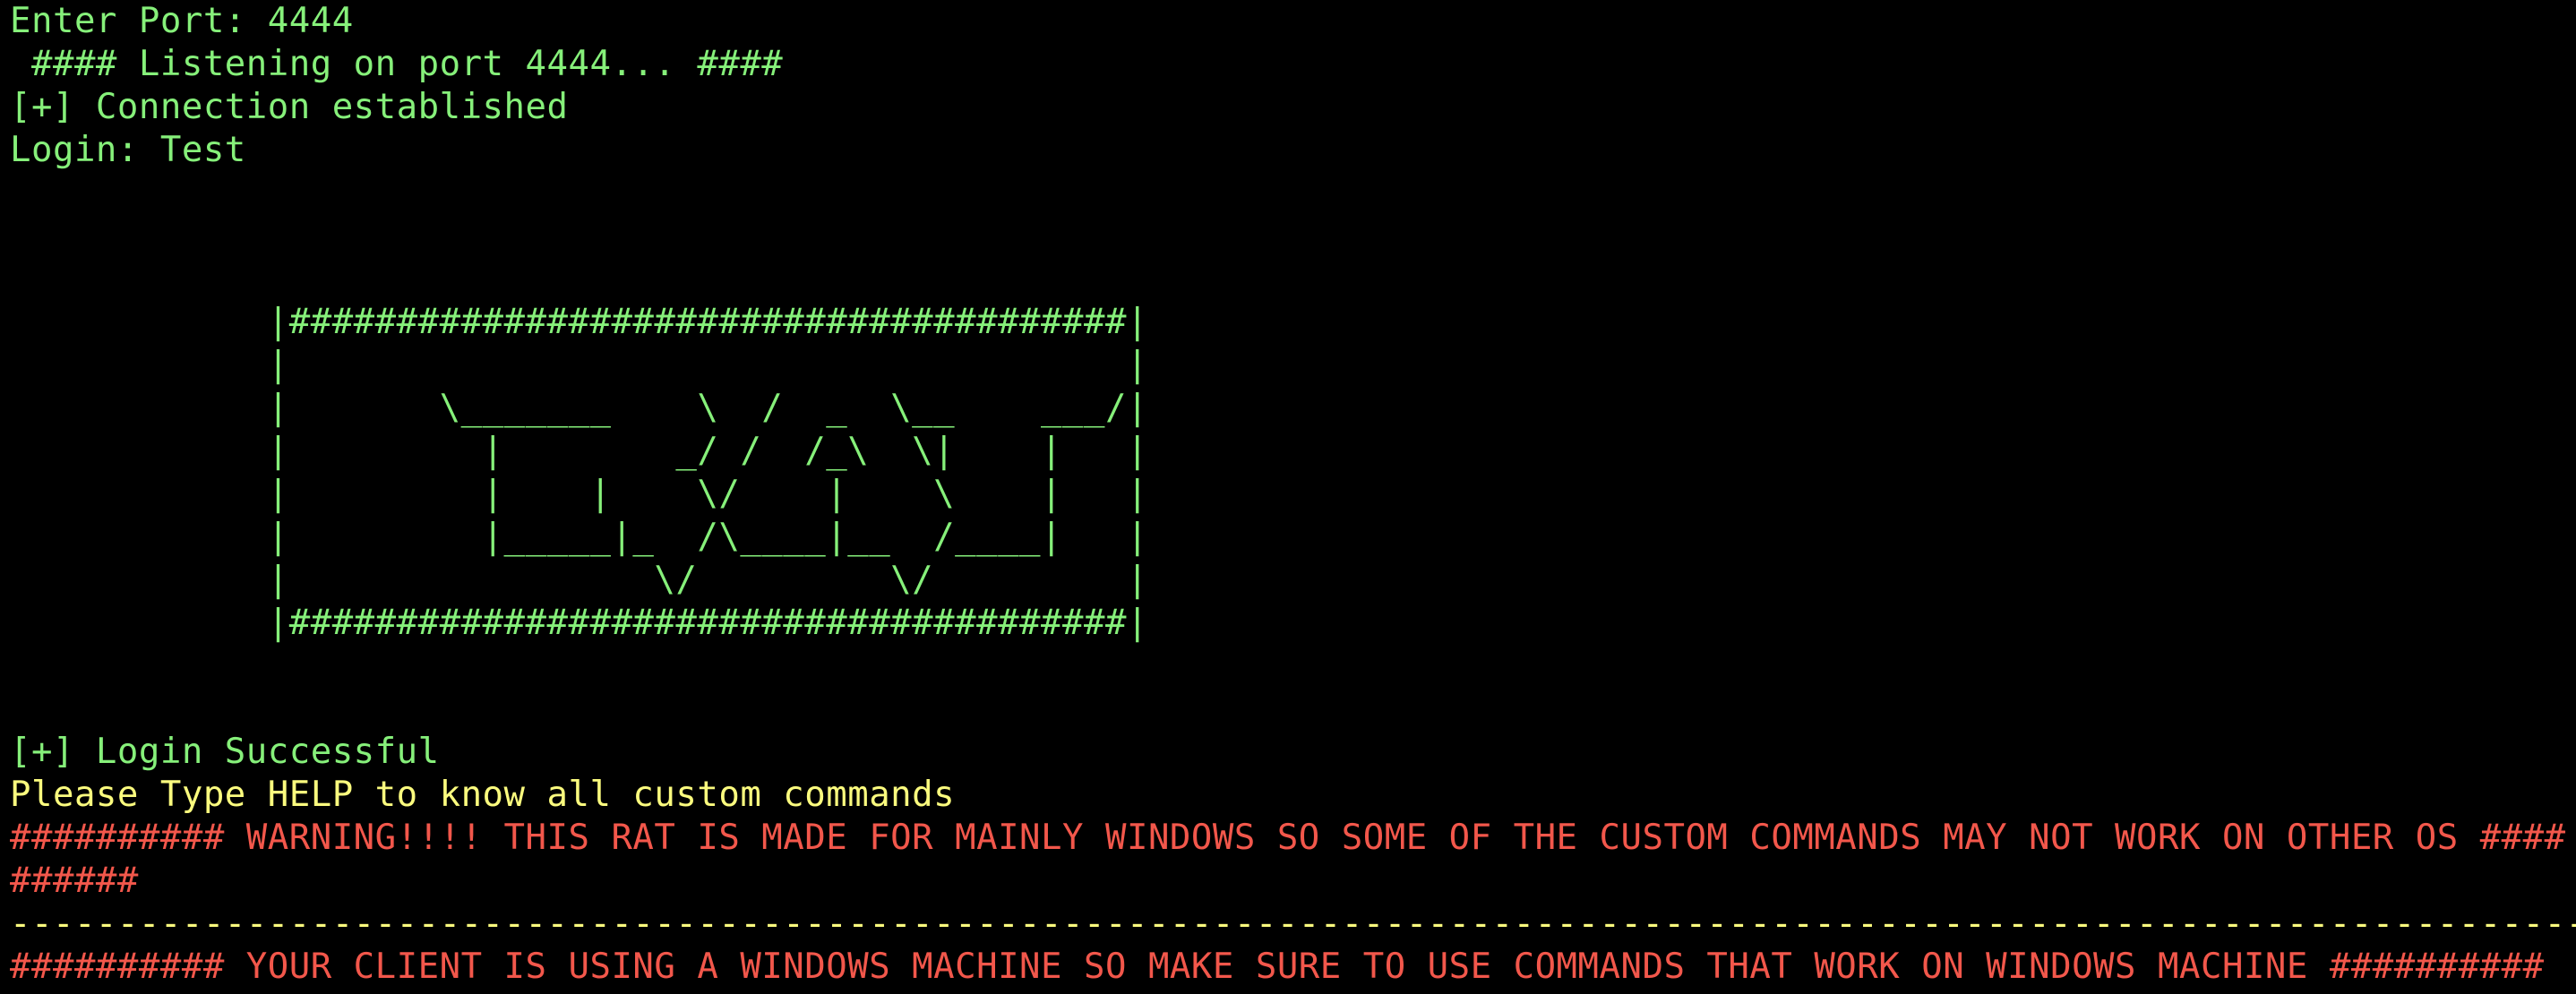 This screenshot has height=994, width=2576. What do you see at coordinates (397, 64) in the screenshot?
I see `listening-status-line: #### Listening on port 4444... ####` at bounding box center [397, 64].